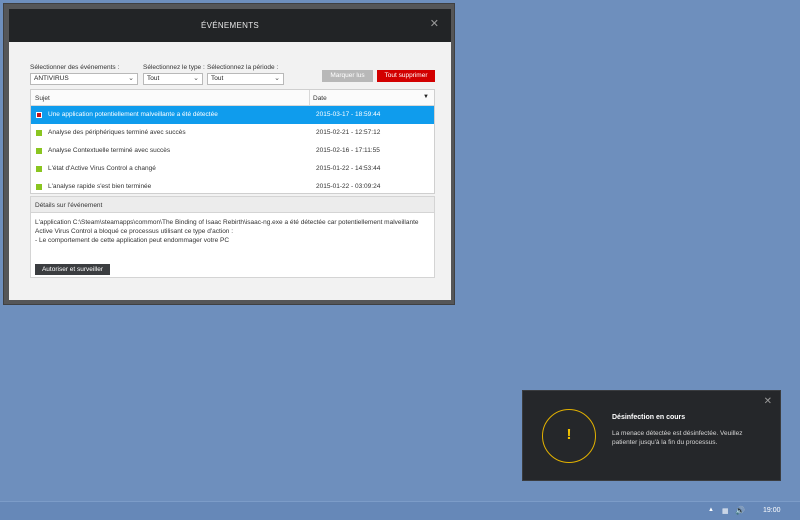 The image size is (800, 520). What do you see at coordinates (772, 510) in the screenshot?
I see `taskbar-clock: 19:00` at bounding box center [772, 510].